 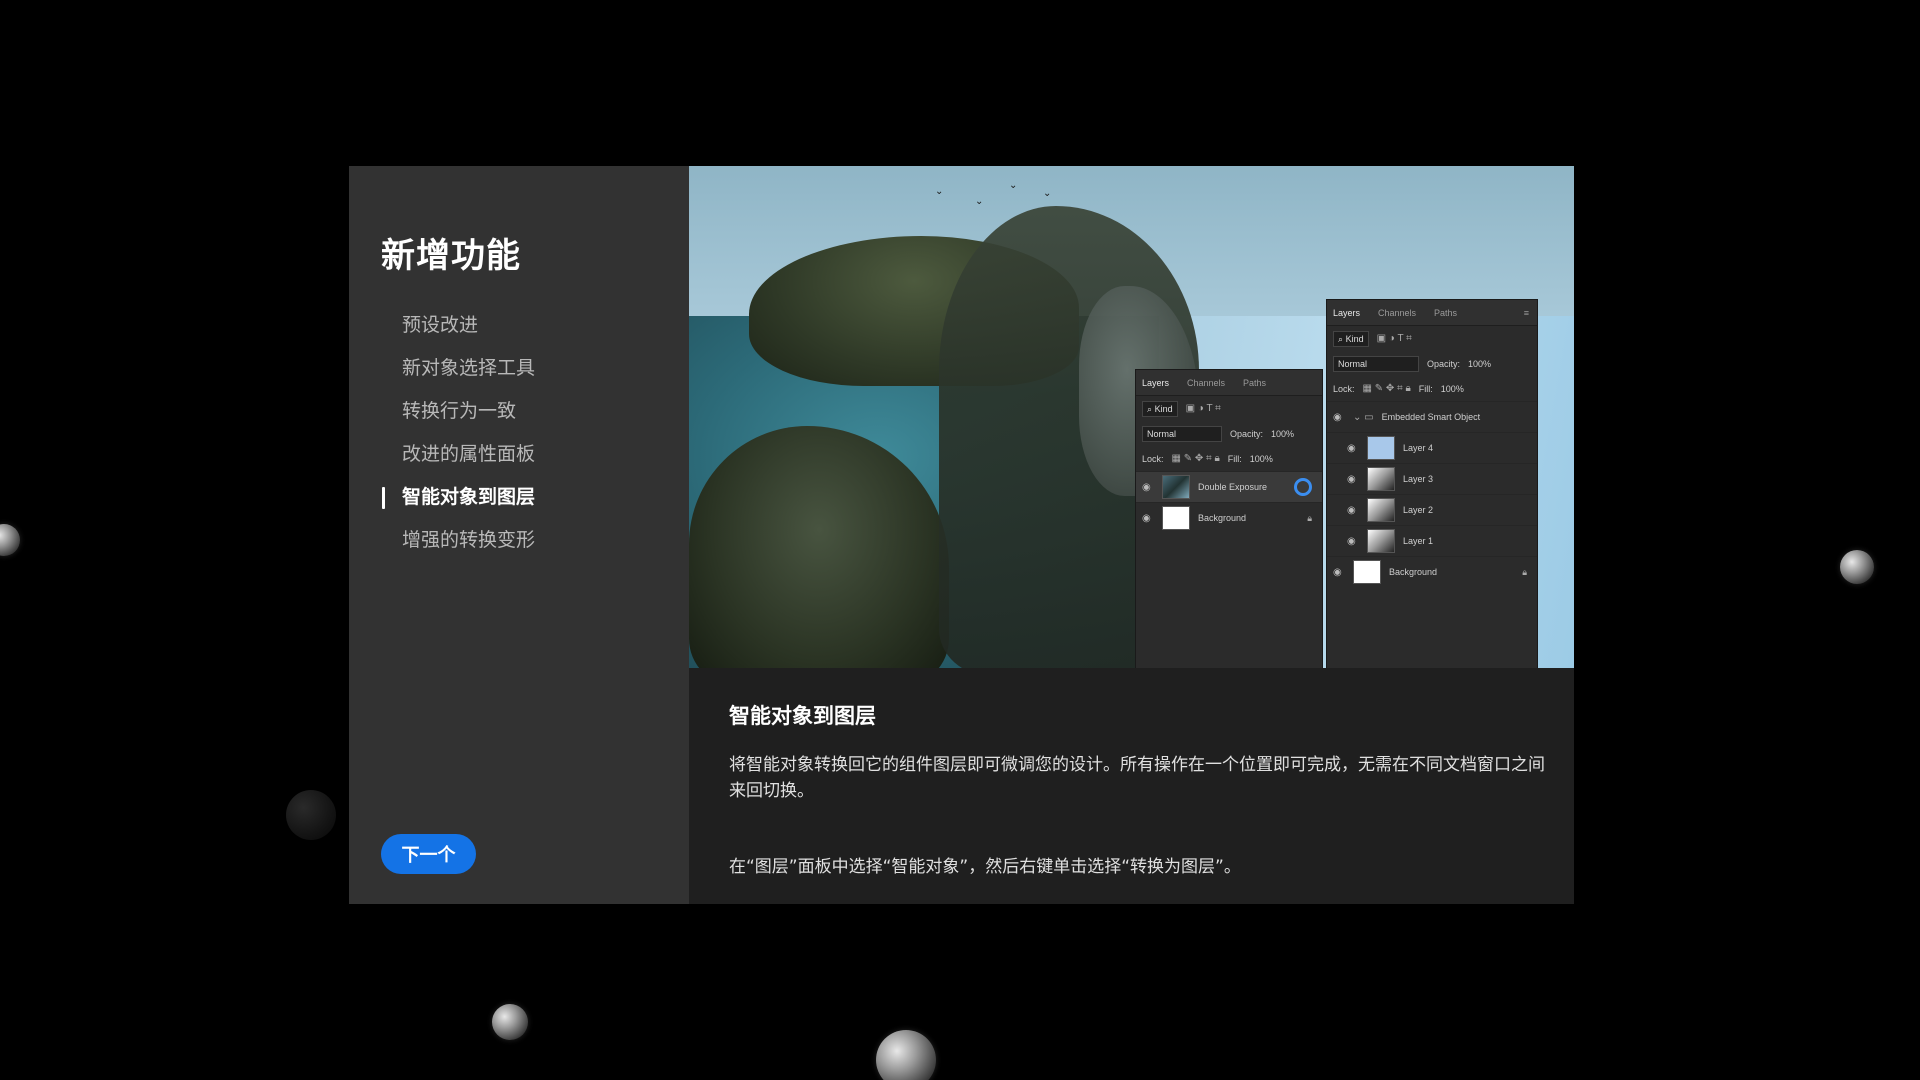 I want to click on folder-icon: ⌄ ▭, so click(x=1363, y=417).